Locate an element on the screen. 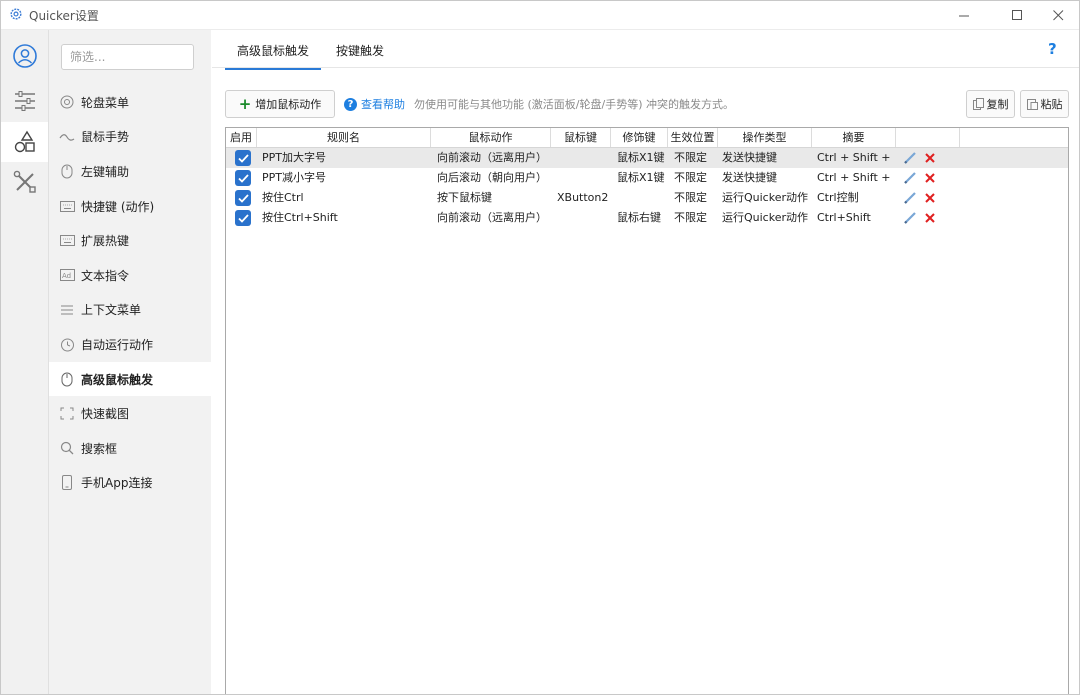 This screenshot has height=695, width=1080. column-header: 操作类型 is located at coordinates (765, 137).